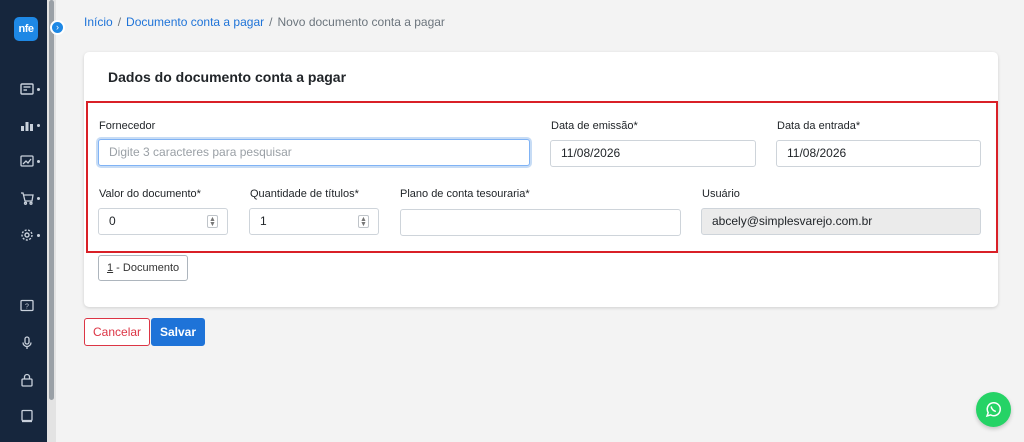 Image resolution: width=1024 pixels, height=442 pixels. I want to click on valor-documento-value: 0, so click(112, 221).